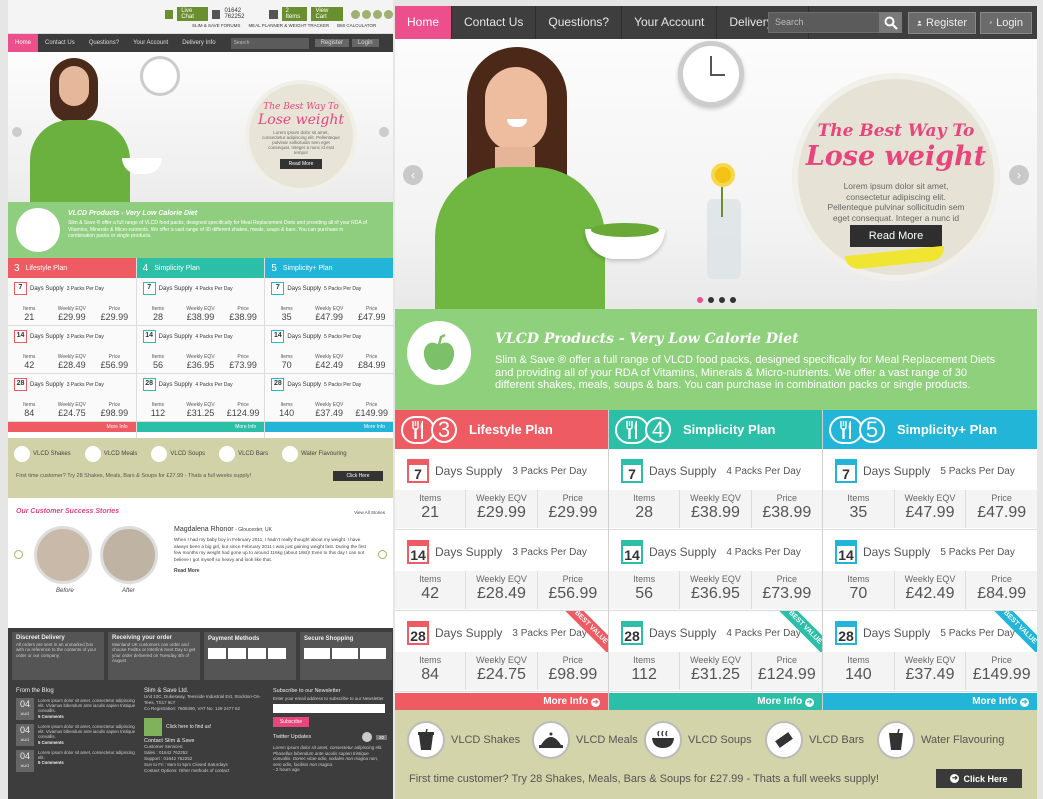 Image resolution: width=1043 pixels, height=799 pixels. What do you see at coordinates (715, 429) in the screenshot?
I see `plan-header: 4 Simplicity Plan` at bounding box center [715, 429].